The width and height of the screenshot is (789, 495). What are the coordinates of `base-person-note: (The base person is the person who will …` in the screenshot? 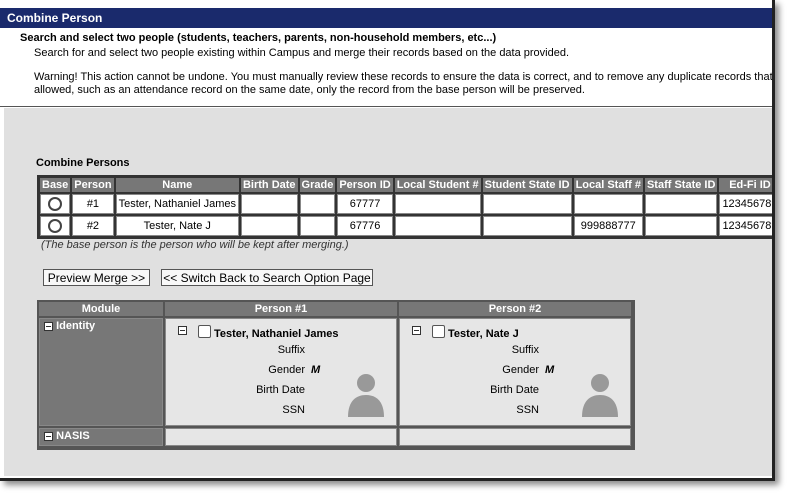 It's located at (195, 245).